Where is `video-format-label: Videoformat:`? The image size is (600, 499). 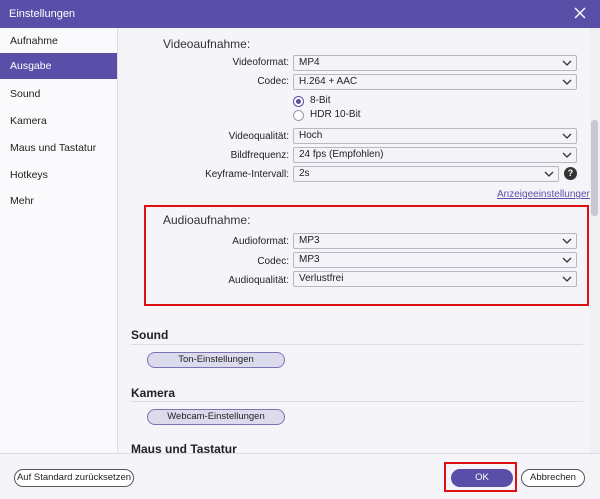
video-format-label: Videoformat: is located at coordinates (260, 62).